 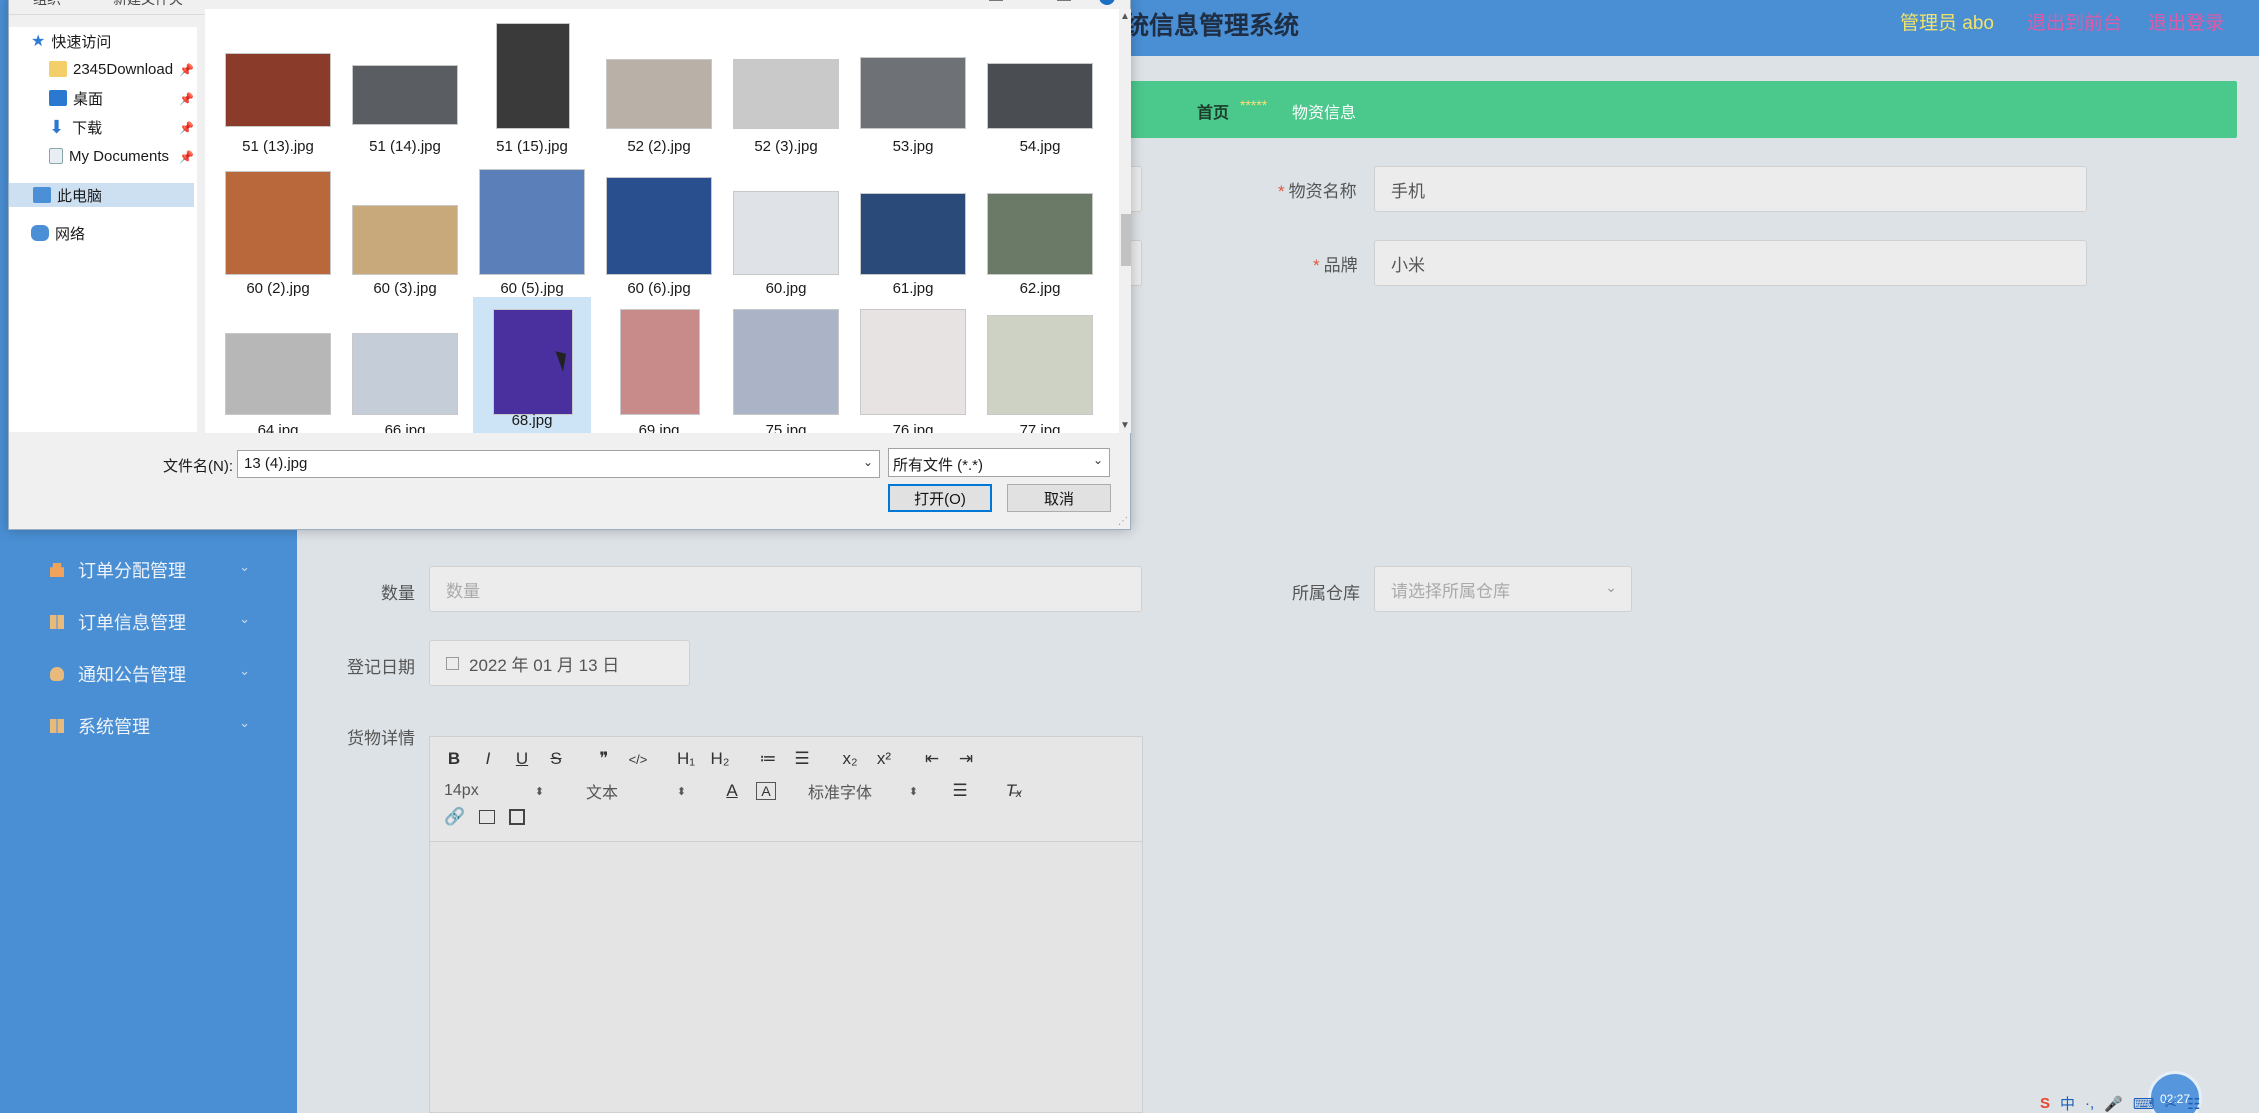 What do you see at coordinates (913, 91) in the screenshot?
I see `file-item: 53.jpg` at bounding box center [913, 91].